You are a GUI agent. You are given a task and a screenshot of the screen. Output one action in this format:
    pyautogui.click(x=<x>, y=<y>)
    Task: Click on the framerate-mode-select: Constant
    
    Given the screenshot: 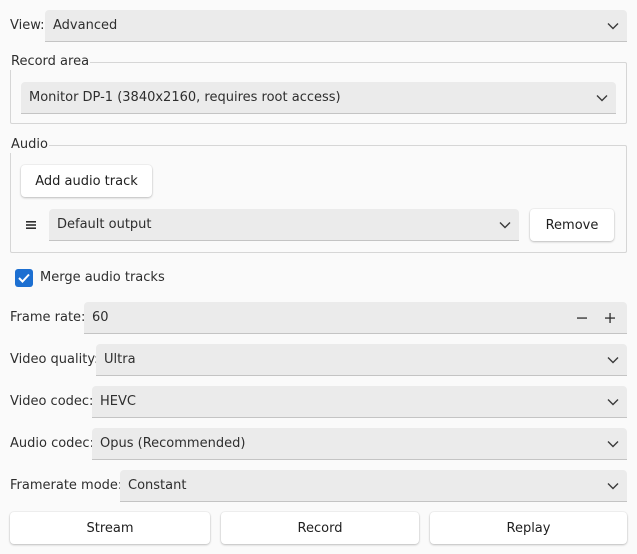 What is the action you would take?
    pyautogui.click(x=373, y=486)
    